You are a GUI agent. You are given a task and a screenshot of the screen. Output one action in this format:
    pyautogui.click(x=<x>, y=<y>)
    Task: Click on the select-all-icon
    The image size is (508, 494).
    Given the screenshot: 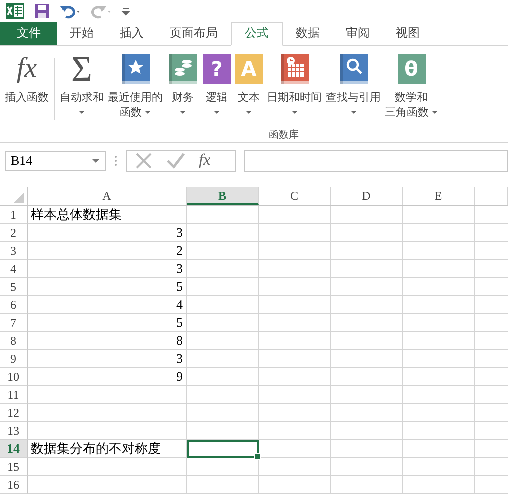 What is the action you would take?
    pyautogui.click(x=19, y=198)
    